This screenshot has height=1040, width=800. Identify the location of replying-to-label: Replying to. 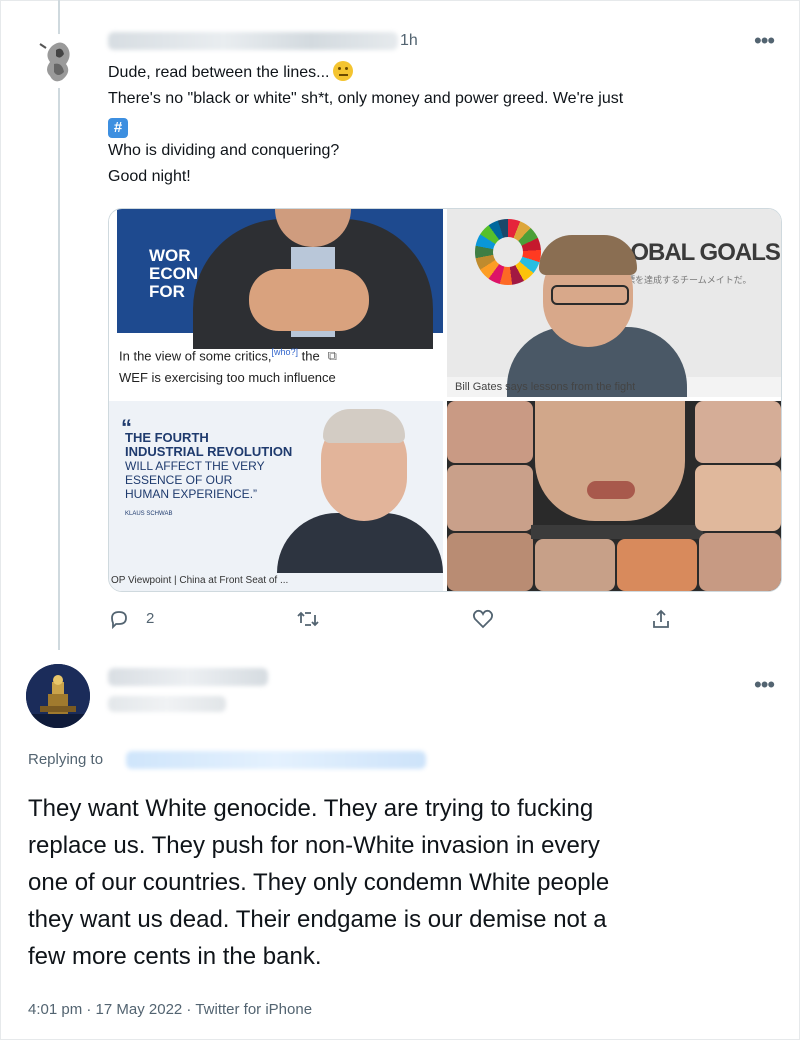
(66, 759).